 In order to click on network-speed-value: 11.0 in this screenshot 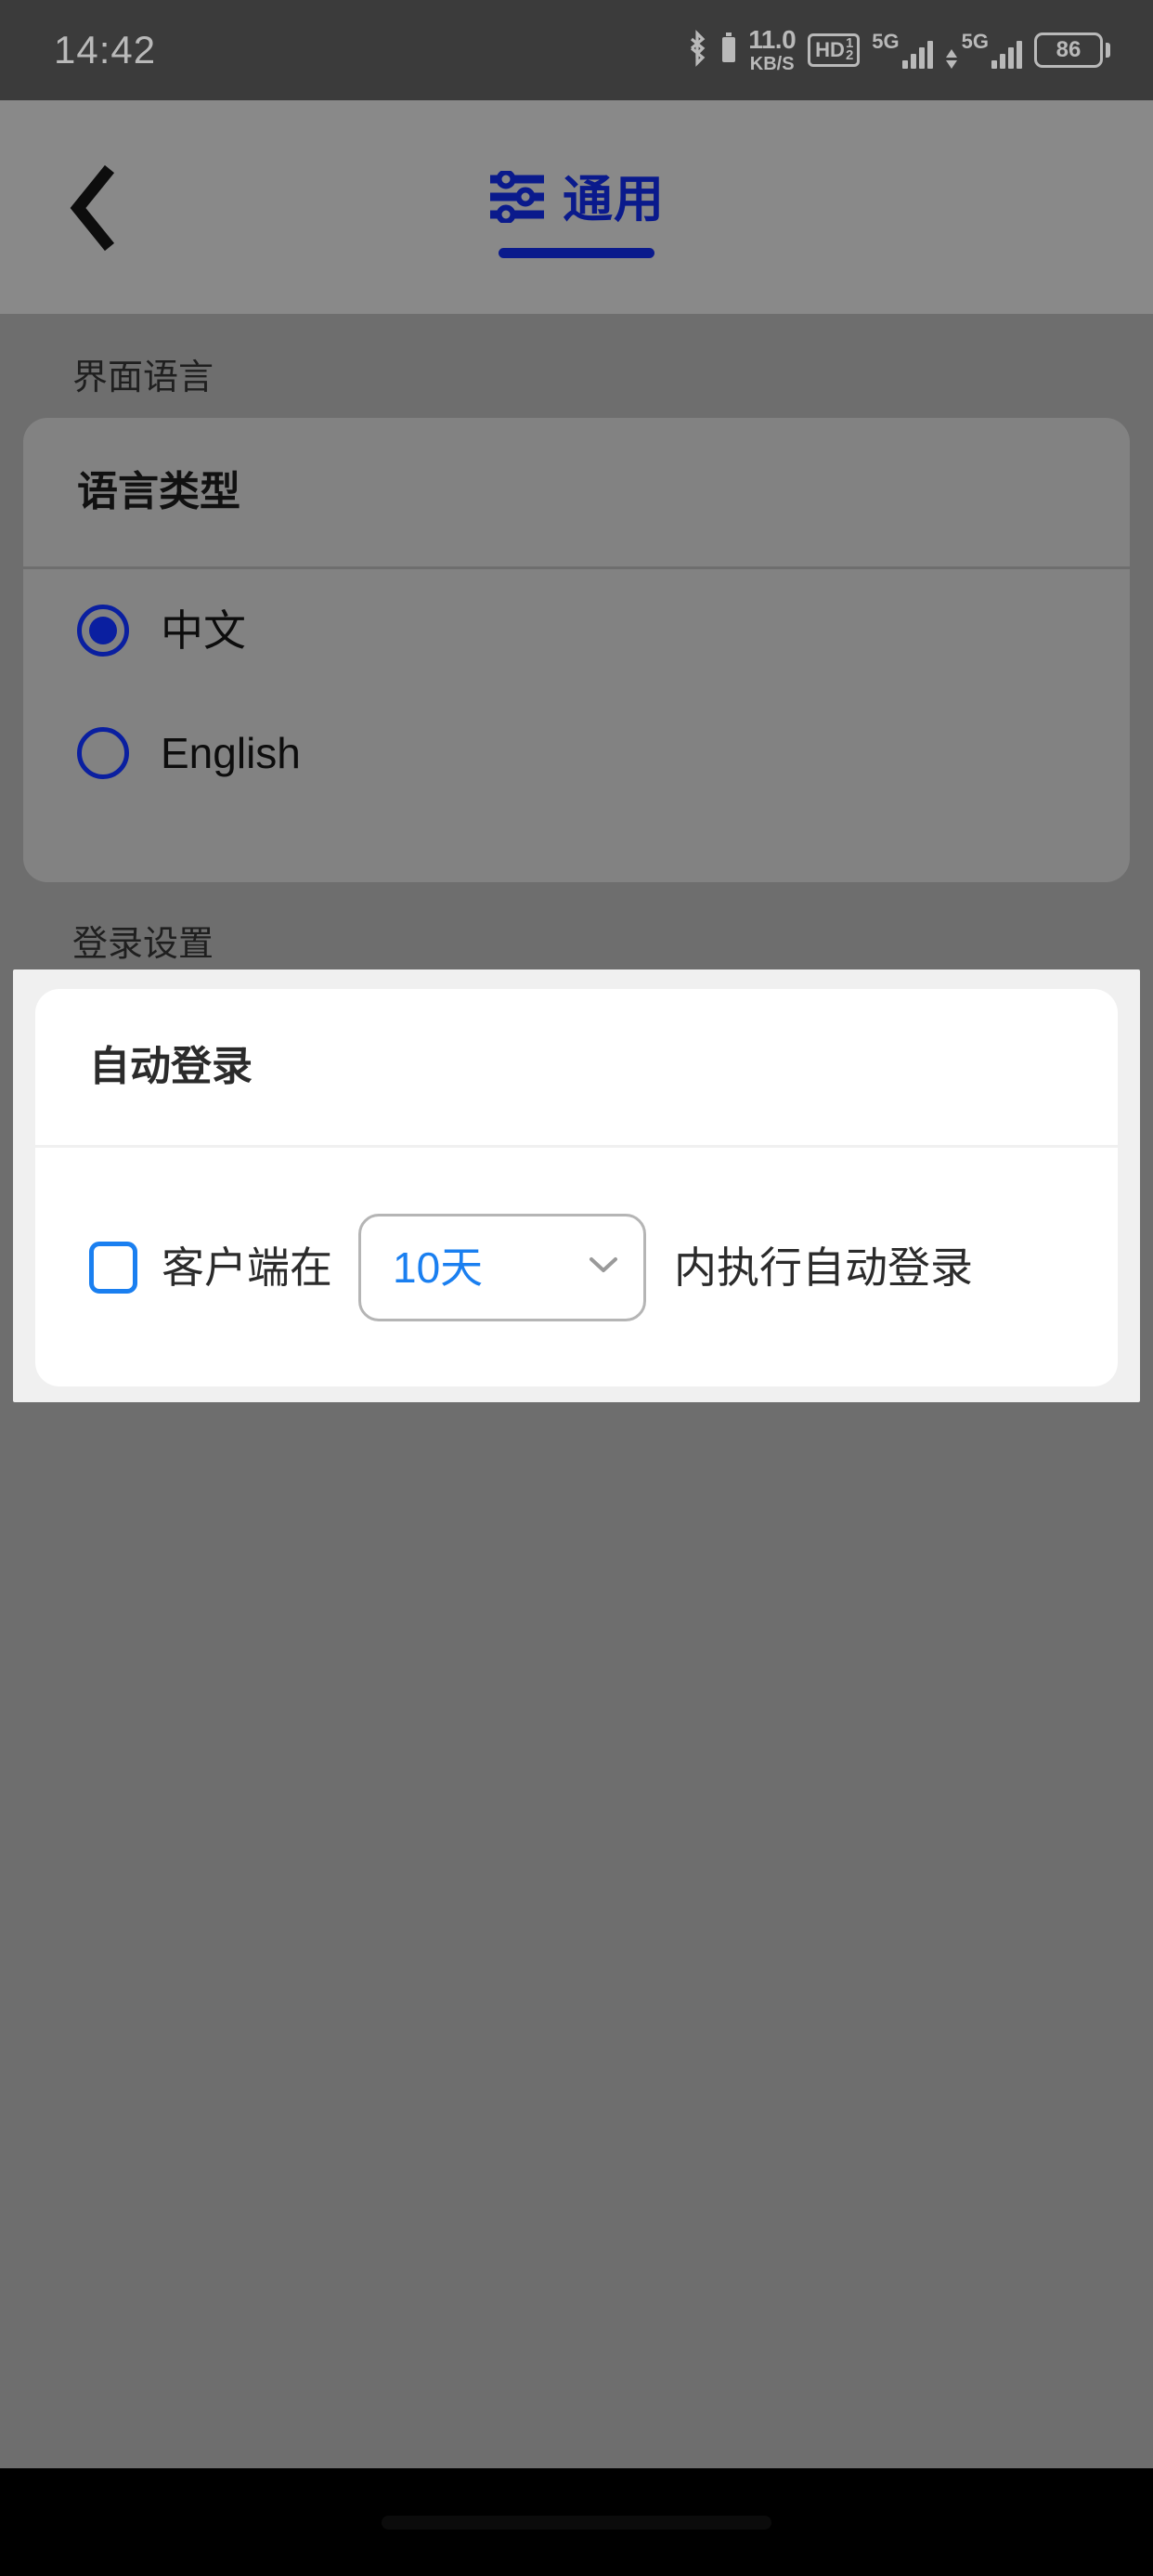, I will do `click(772, 39)`.